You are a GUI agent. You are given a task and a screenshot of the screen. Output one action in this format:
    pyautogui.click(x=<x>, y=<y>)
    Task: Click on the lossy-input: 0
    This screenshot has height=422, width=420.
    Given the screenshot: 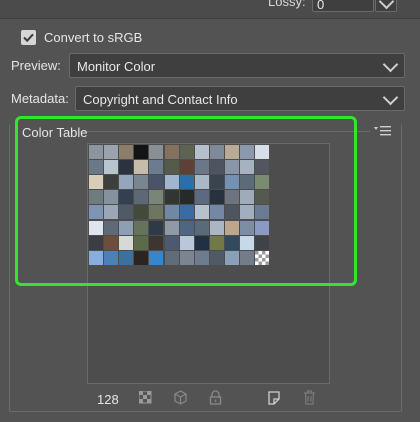 What is the action you would take?
    pyautogui.click(x=343, y=6)
    